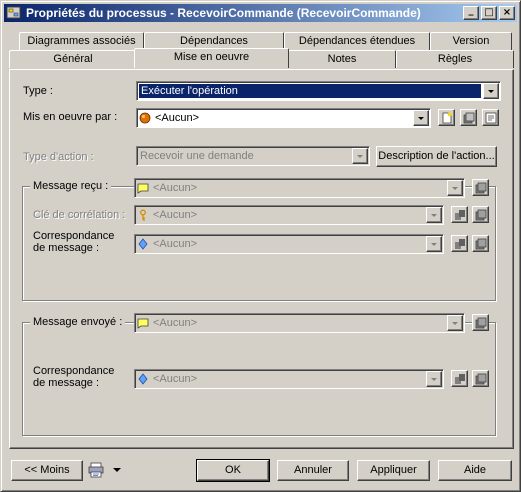 The width and height of the screenshot is (521, 492). I want to click on correlation-key-select-button, so click(480, 214).